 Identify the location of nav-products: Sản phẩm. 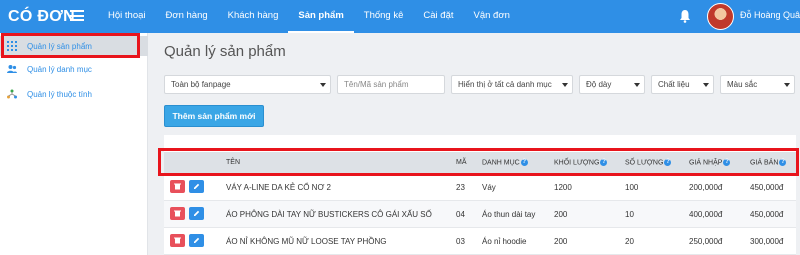
(321, 16).